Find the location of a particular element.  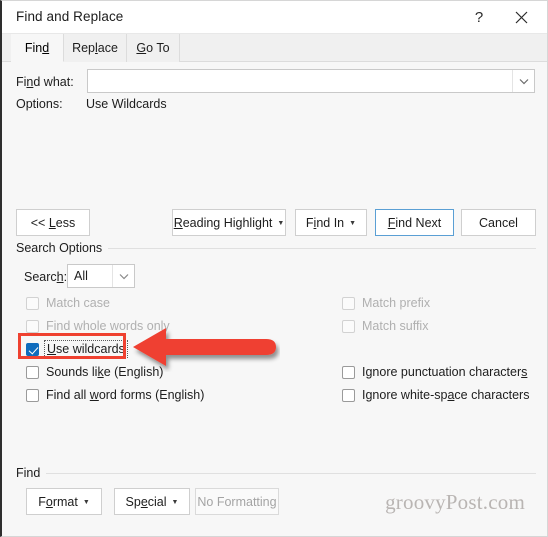

checkbox-match-suffix: Match suffix is located at coordinates (385, 326).